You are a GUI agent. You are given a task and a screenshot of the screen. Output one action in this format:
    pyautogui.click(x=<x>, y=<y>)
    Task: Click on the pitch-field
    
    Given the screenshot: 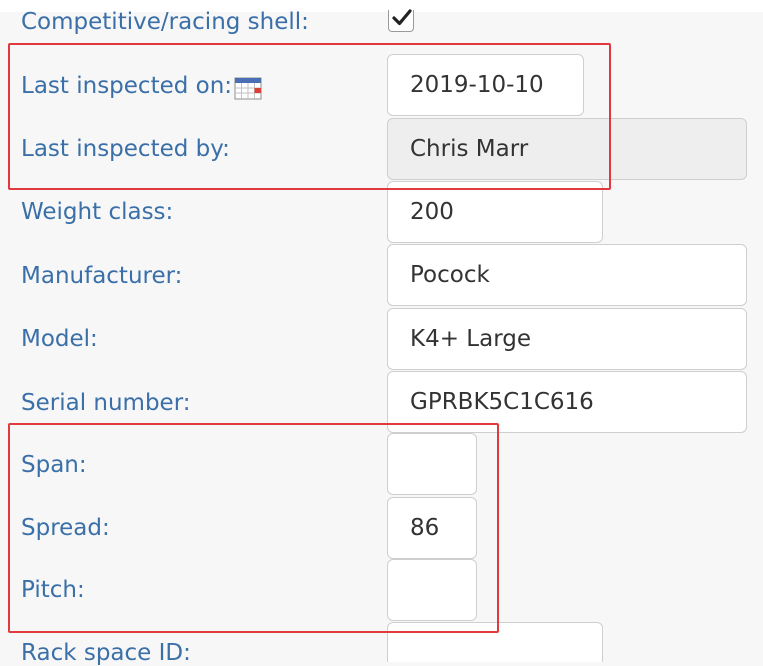 What is the action you would take?
    pyautogui.click(x=432, y=590)
    